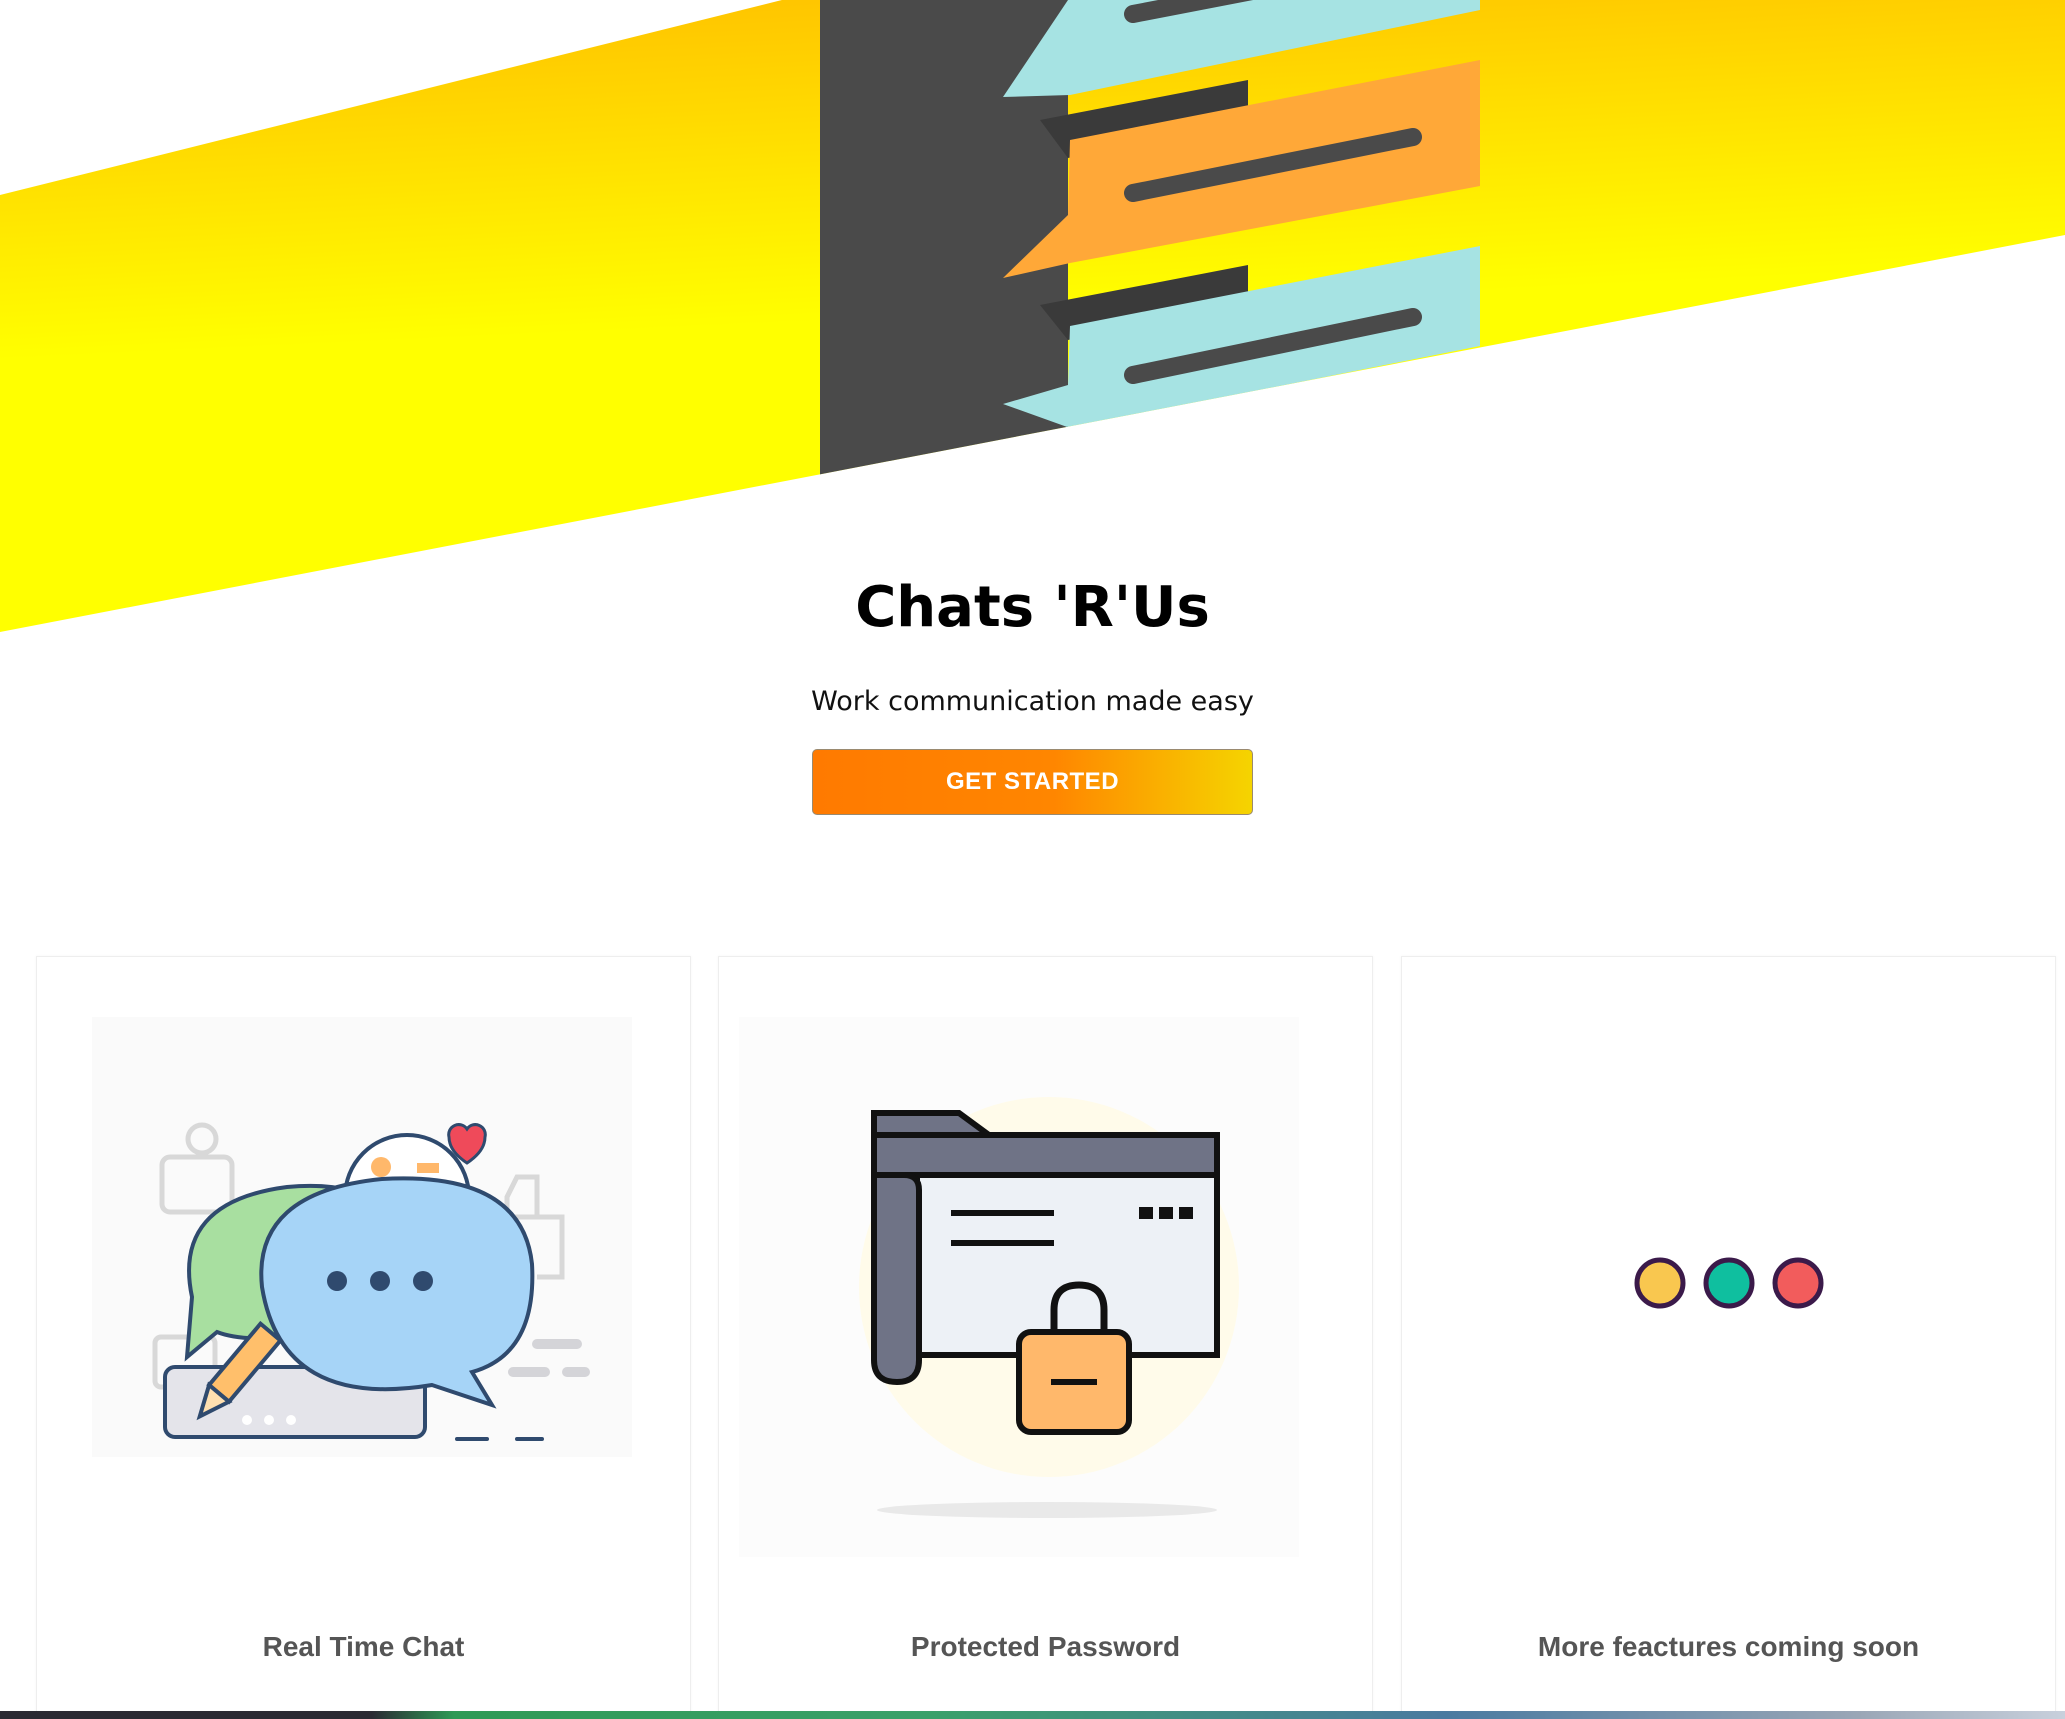  I want to click on get-started-button: GET STARTED, so click(1032, 782).